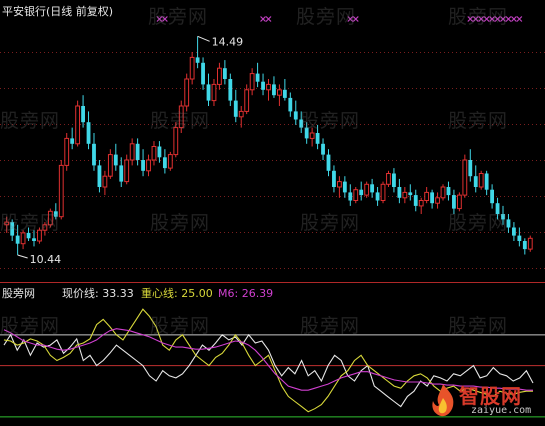  I want to click on chart-title: 平安银行(日线 前复权), so click(57, 11).